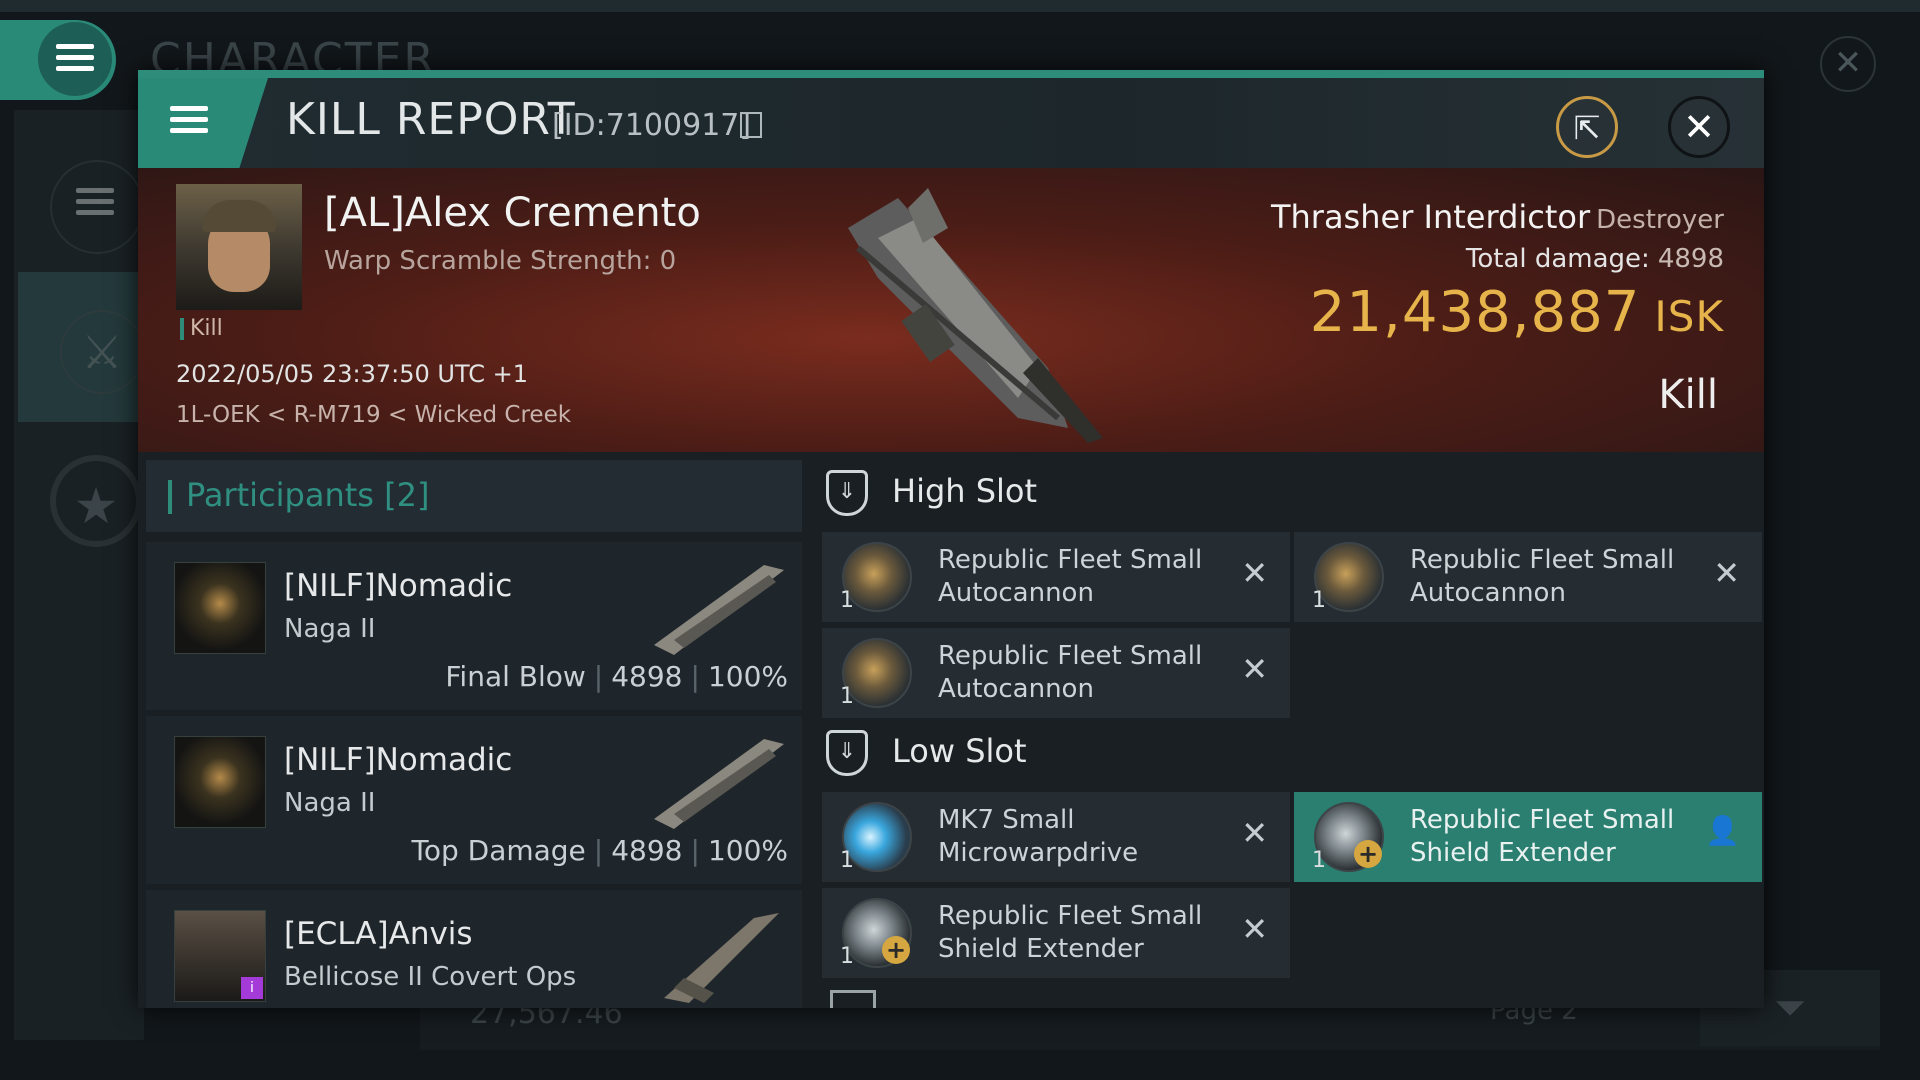 The height and width of the screenshot is (1080, 1920). What do you see at coordinates (968, 310) in the screenshot?
I see `victim-ship-image` at bounding box center [968, 310].